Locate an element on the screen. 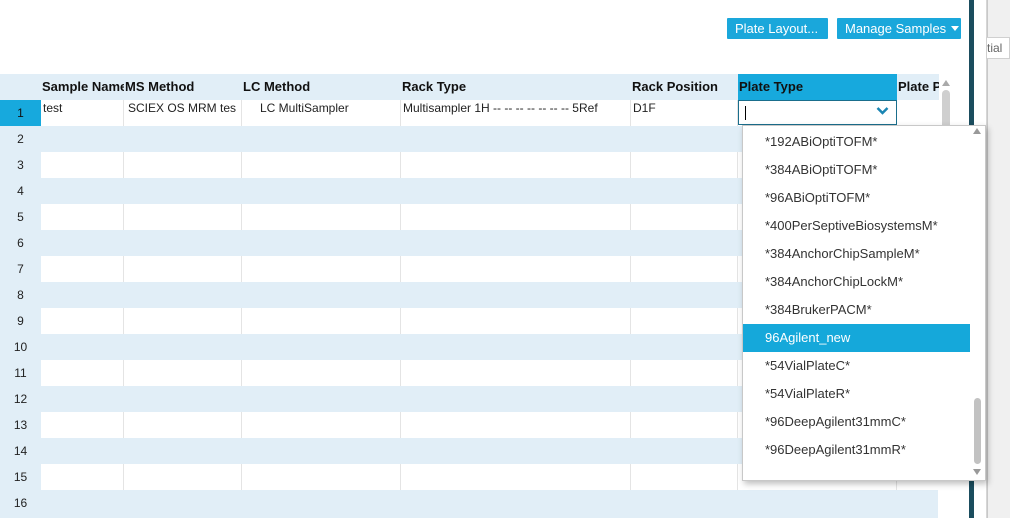  column-header-plate-type: Plate Type is located at coordinates (818, 87).